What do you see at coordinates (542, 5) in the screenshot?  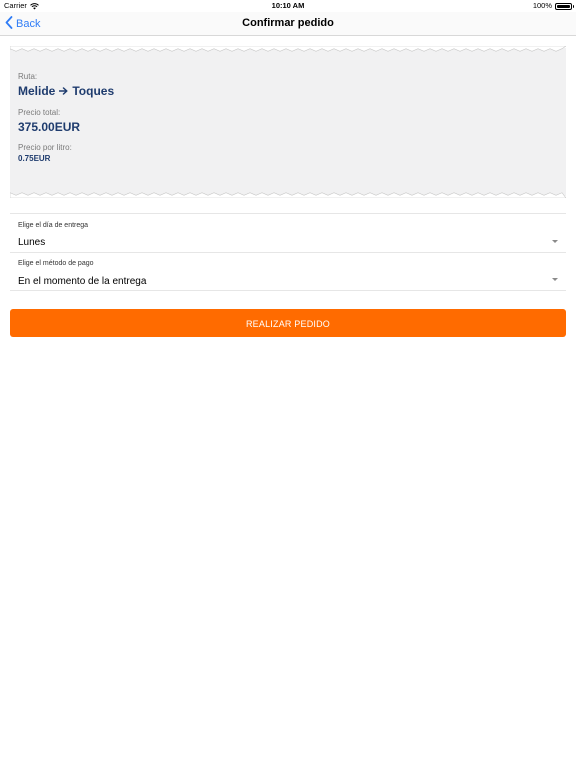 I see `battery-percent: 100%` at bounding box center [542, 5].